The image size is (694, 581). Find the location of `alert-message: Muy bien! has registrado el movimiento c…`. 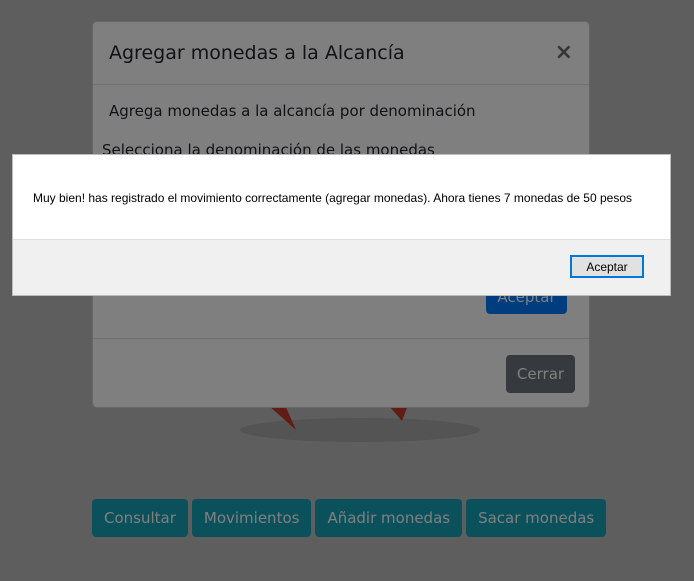

alert-message: Muy bien! has registrado el movimiento c… is located at coordinates (332, 198).